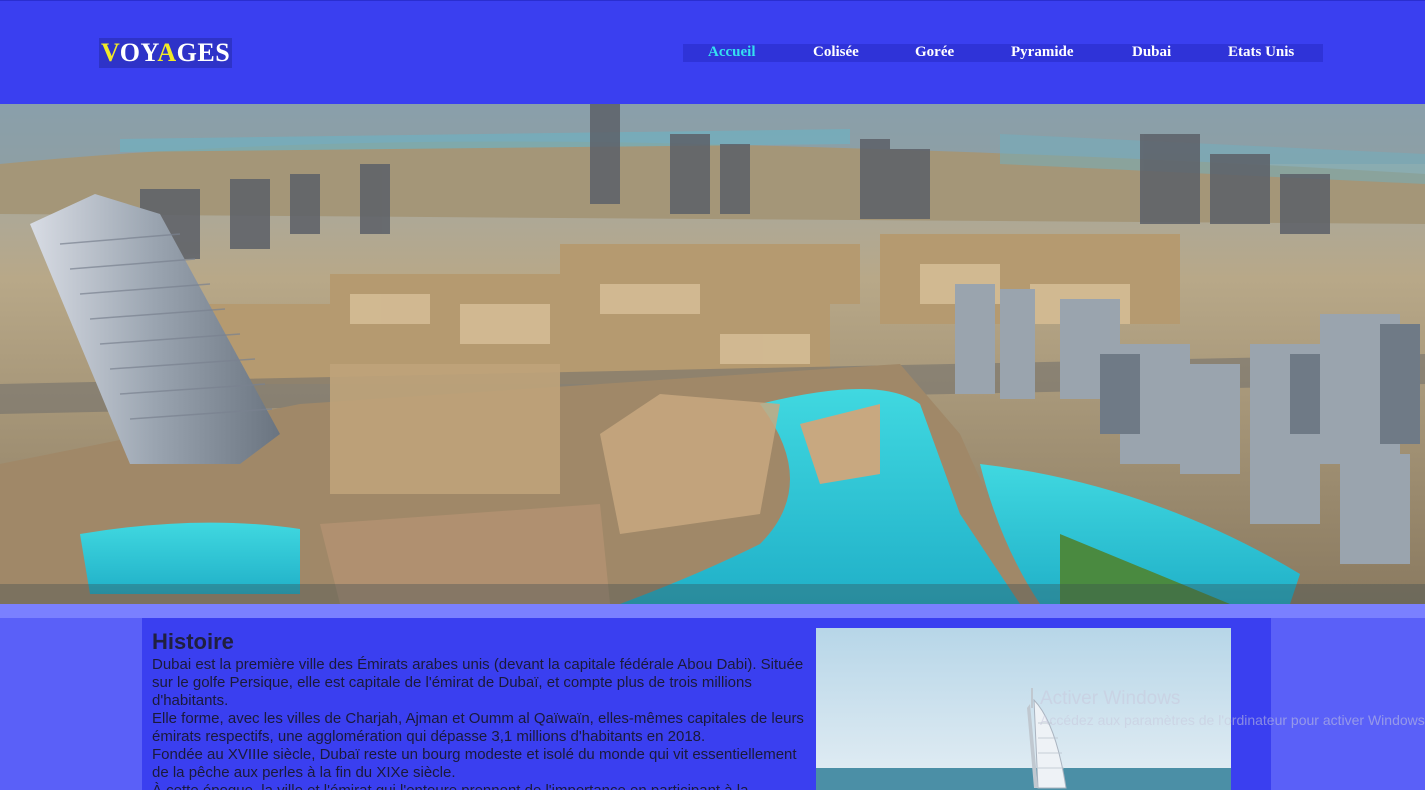  What do you see at coordinates (1261, 52) in the screenshot?
I see `nav-item-etats-unis: Etats Unis` at bounding box center [1261, 52].